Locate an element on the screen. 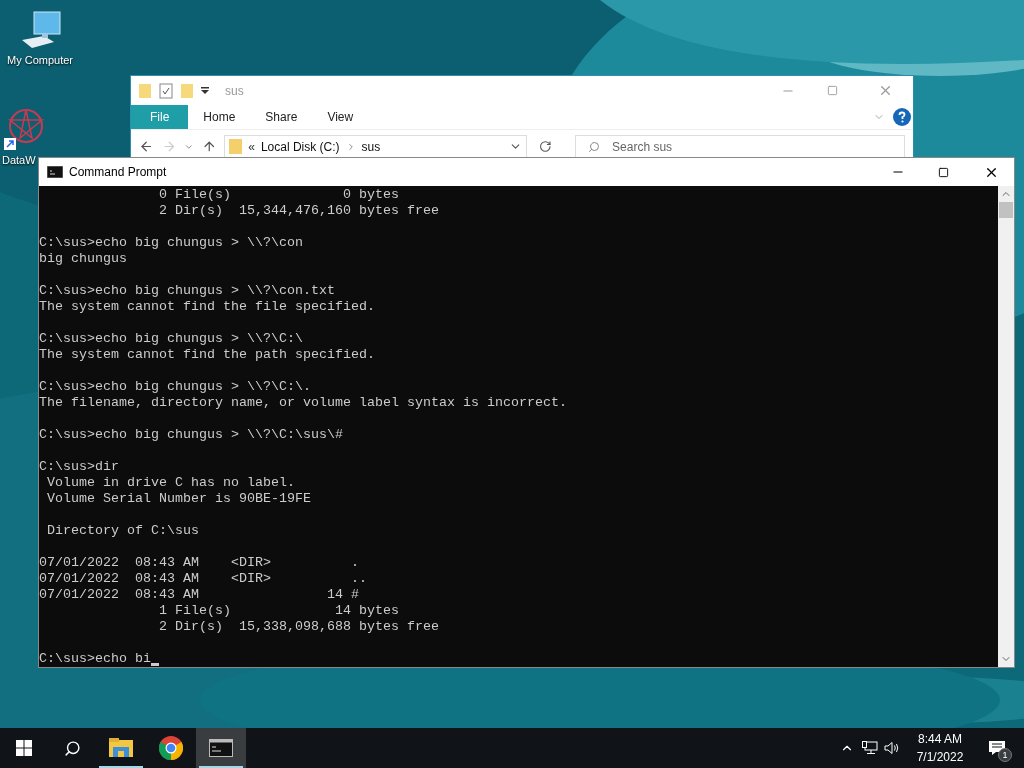 The height and width of the screenshot is (768, 1024). volume-icon is located at coordinates (892, 748).